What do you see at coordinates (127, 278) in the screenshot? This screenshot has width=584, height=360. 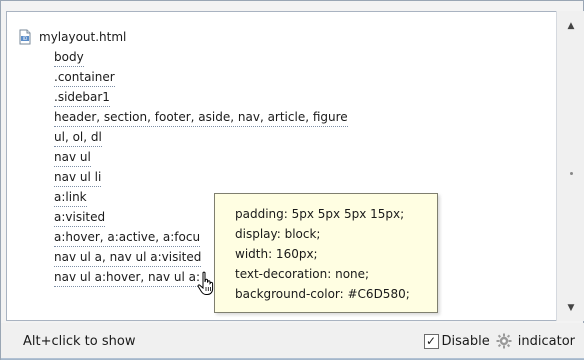 I see `rule-item: nav ul a:hover, nav ul a:` at bounding box center [127, 278].